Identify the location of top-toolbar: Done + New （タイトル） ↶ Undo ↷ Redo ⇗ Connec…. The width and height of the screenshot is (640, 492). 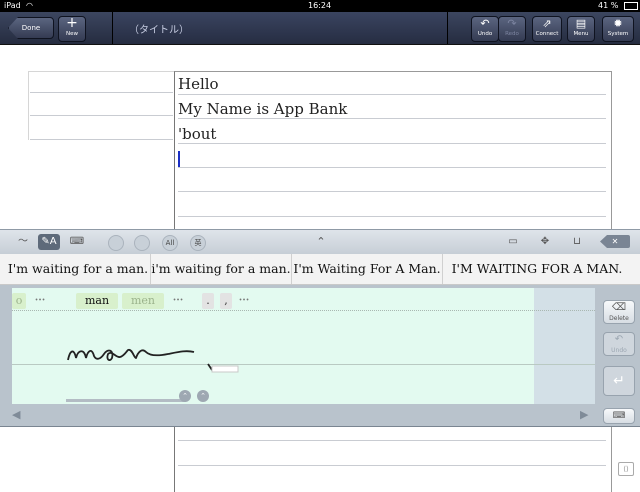
(320, 28).